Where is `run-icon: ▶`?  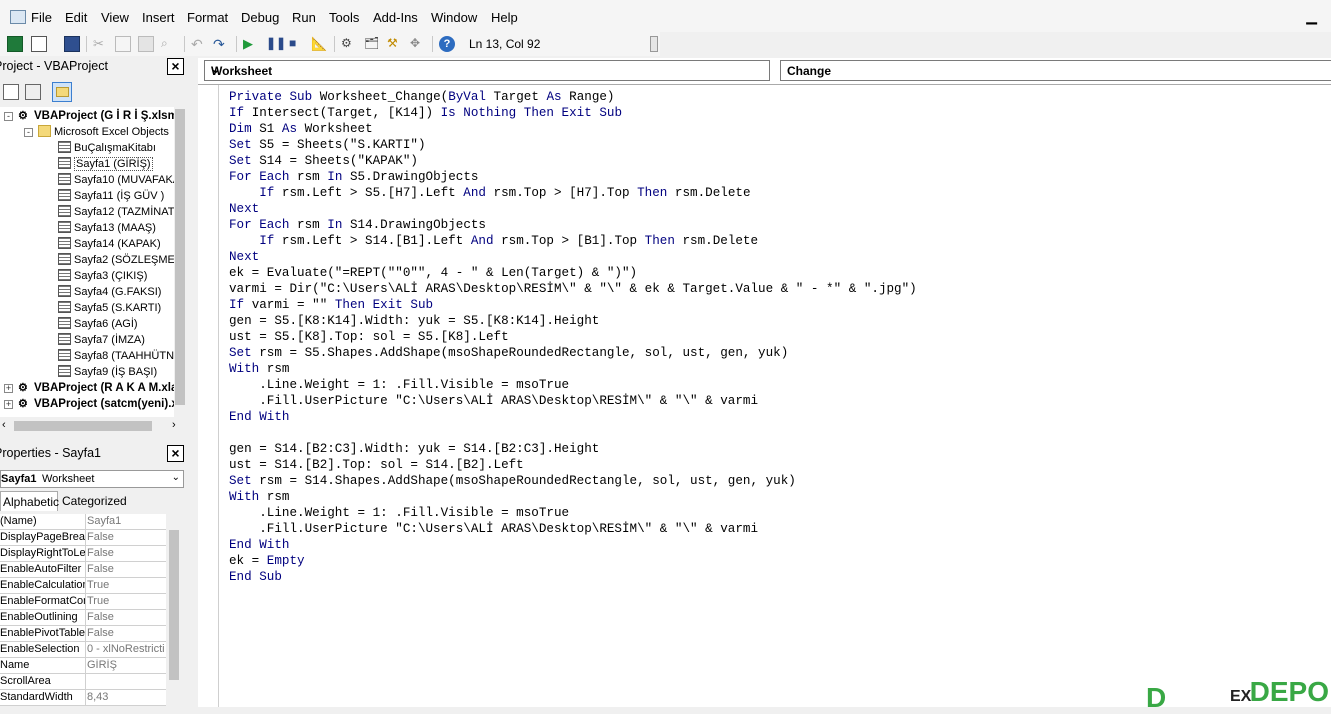 run-icon: ▶ is located at coordinates (251, 44).